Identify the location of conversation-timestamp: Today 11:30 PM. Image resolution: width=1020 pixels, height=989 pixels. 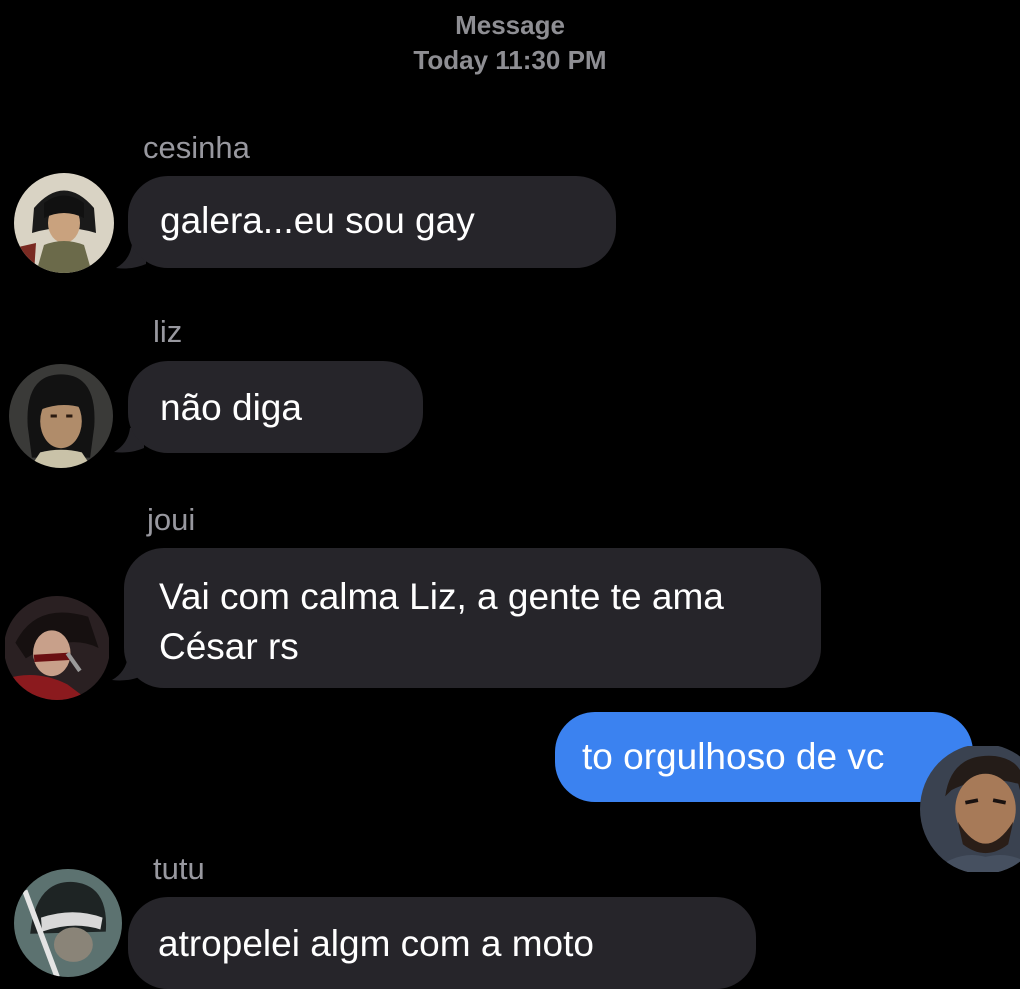
(510, 60).